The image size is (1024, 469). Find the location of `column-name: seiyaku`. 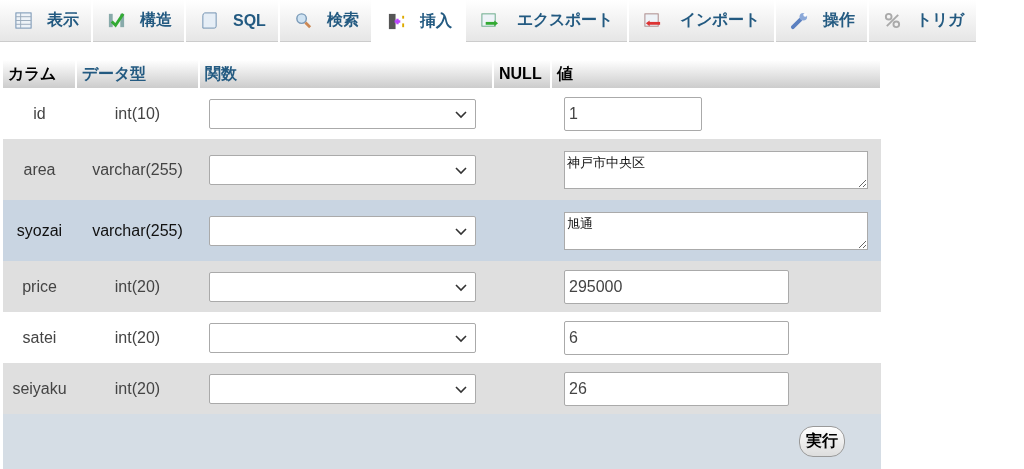

column-name: seiyaku is located at coordinates (39, 388).